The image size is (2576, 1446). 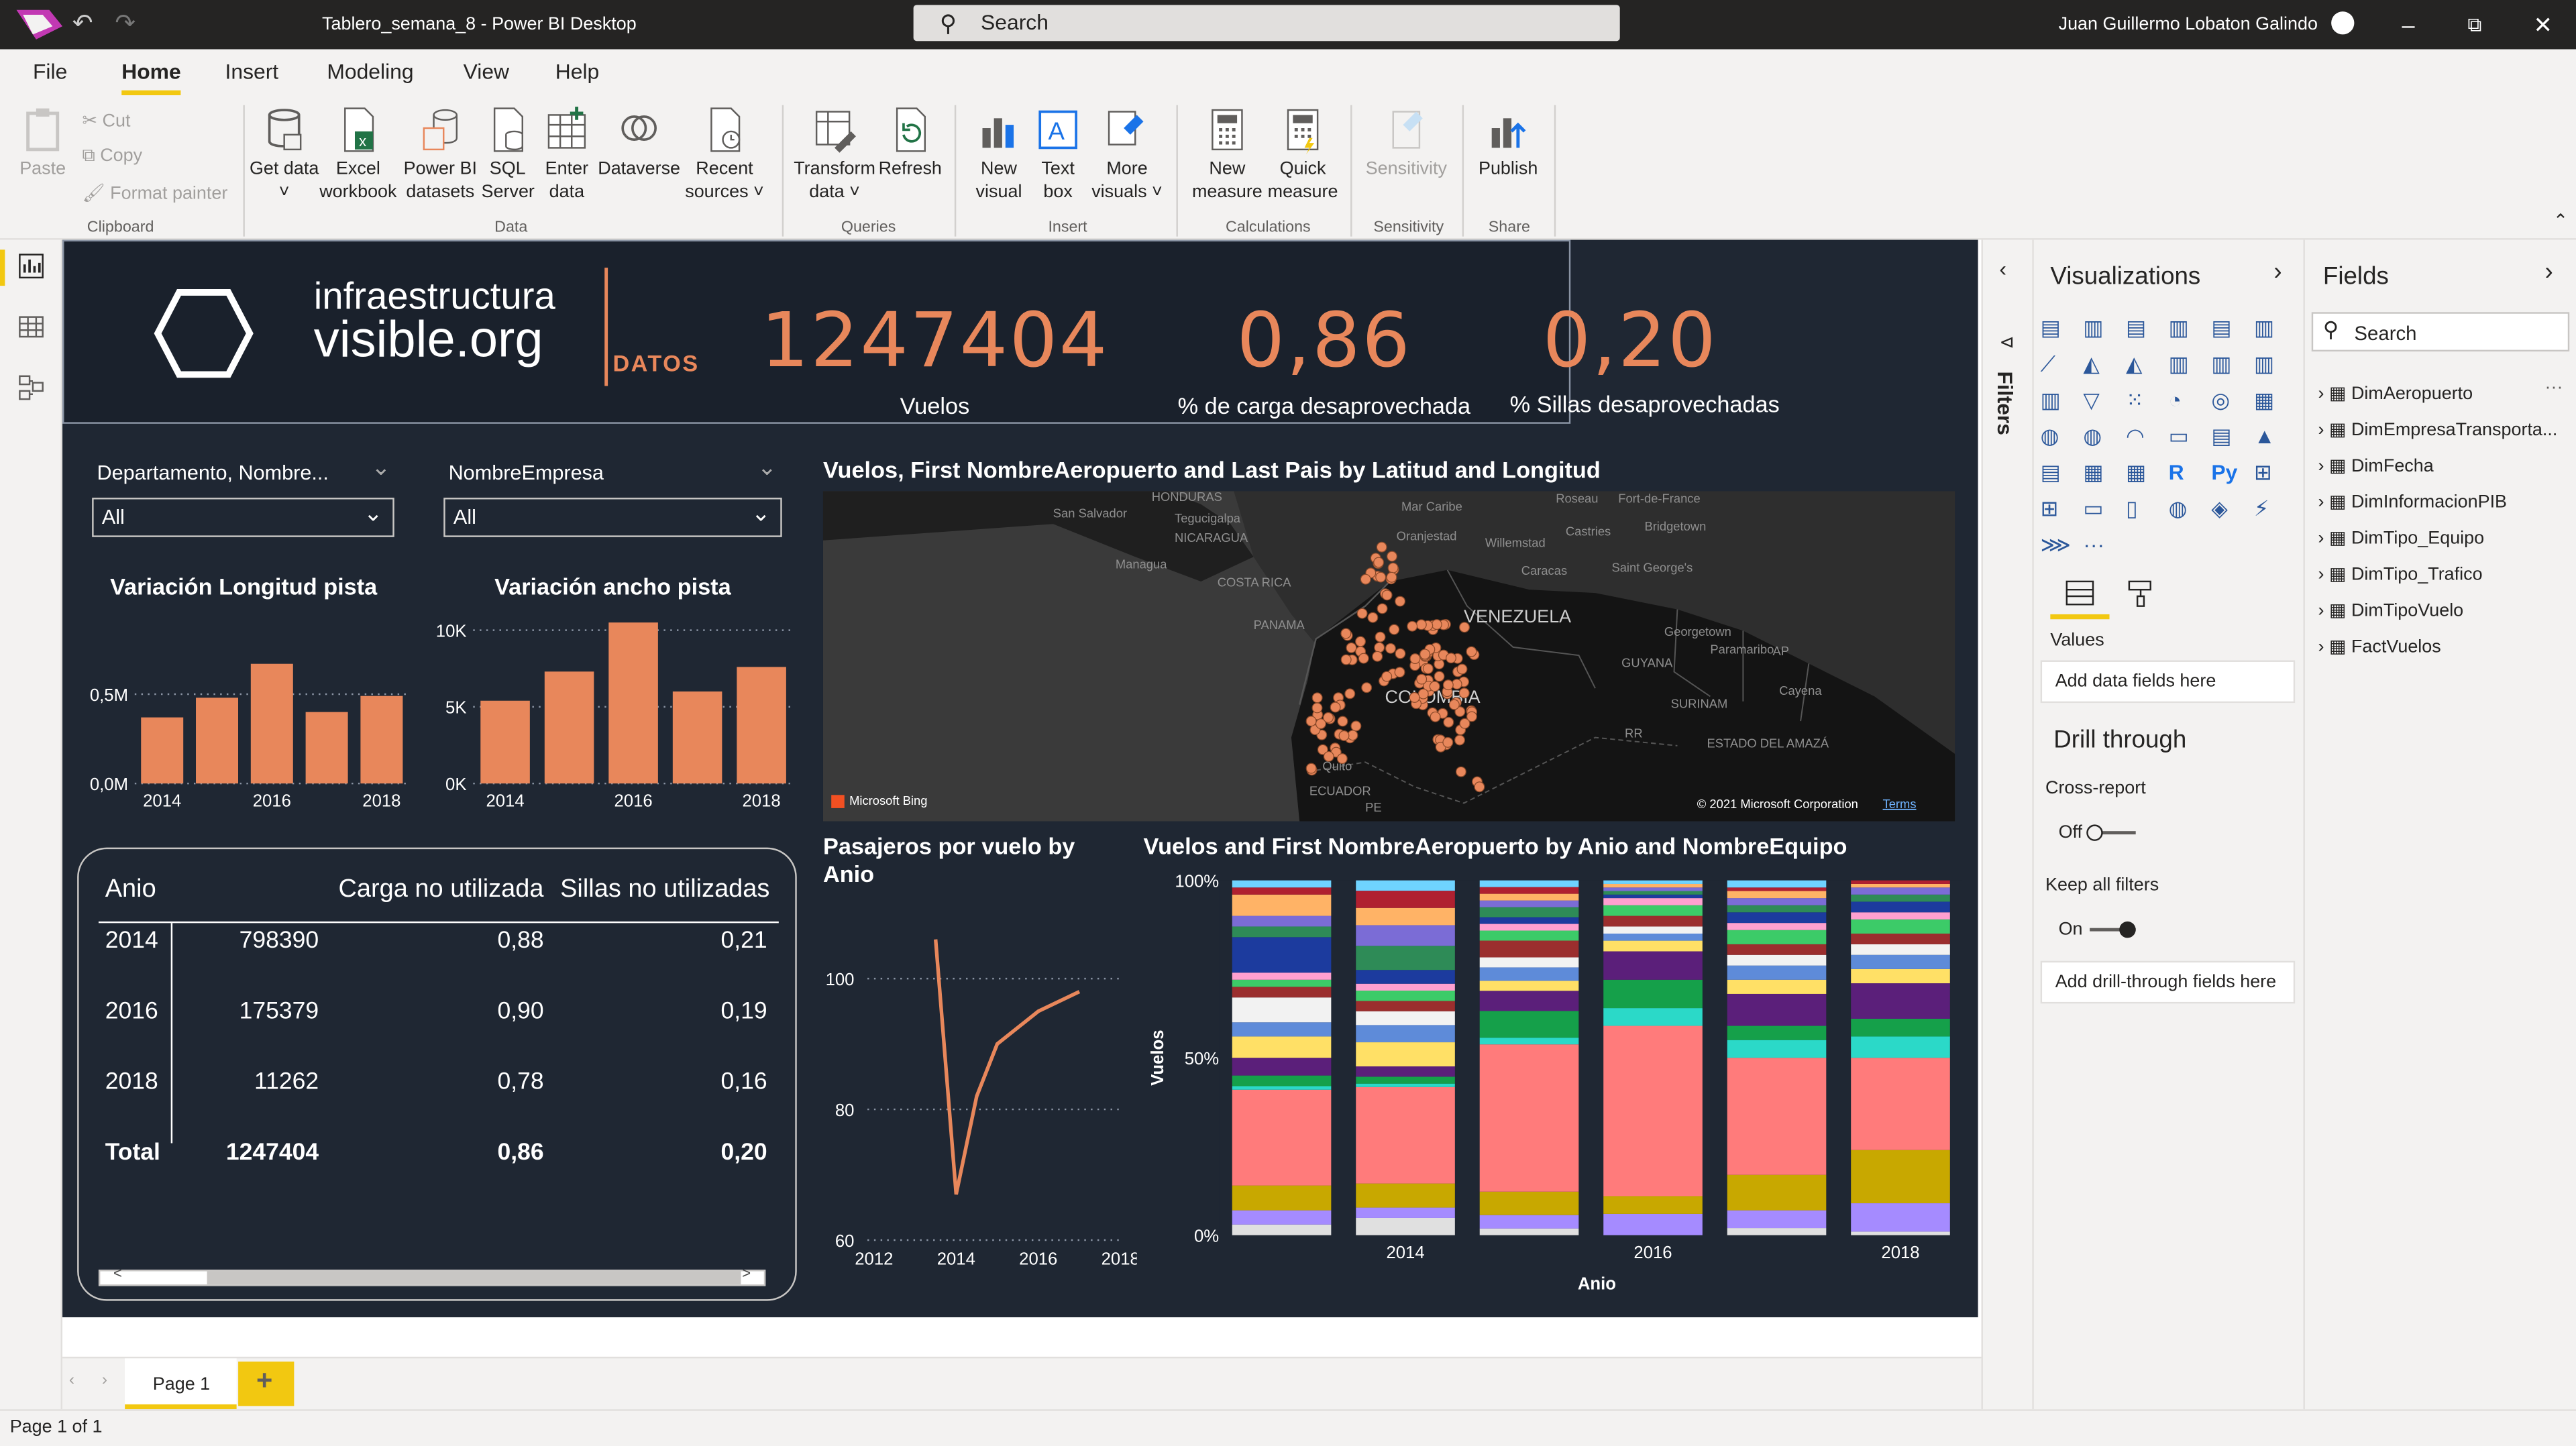 What do you see at coordinates (1007, 1067) in the screenshot?
I see `line-series` at bounding box center [1007, 1067].